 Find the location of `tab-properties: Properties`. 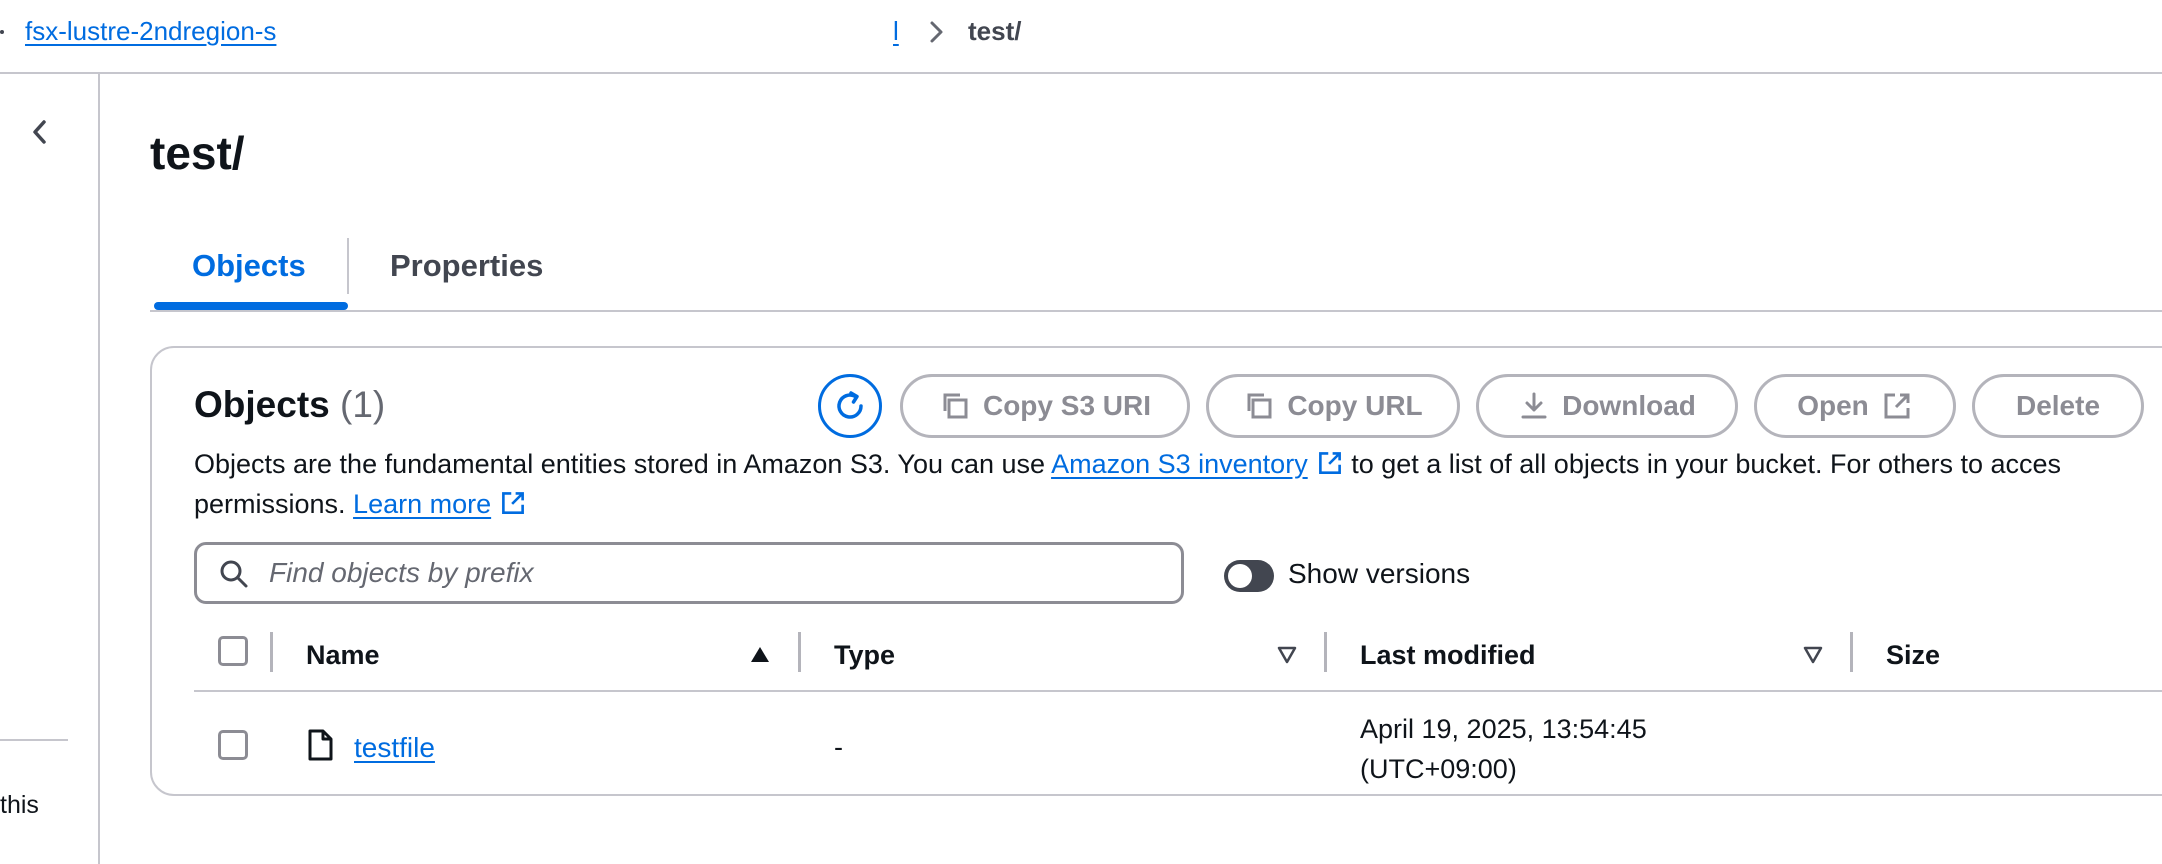

tab-properties: Properties is located at coordinates (466, 271).